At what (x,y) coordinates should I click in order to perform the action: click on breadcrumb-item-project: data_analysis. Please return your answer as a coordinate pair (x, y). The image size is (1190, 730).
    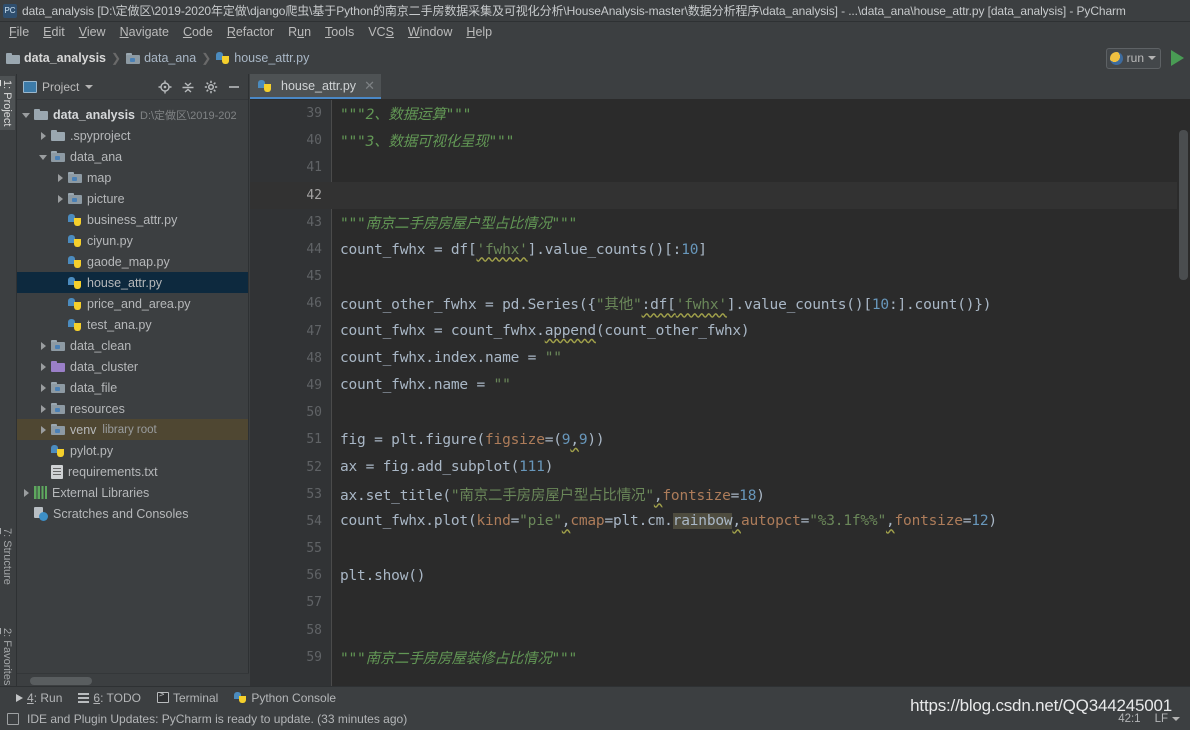
    Looking at the image, I should click on (56, 58).